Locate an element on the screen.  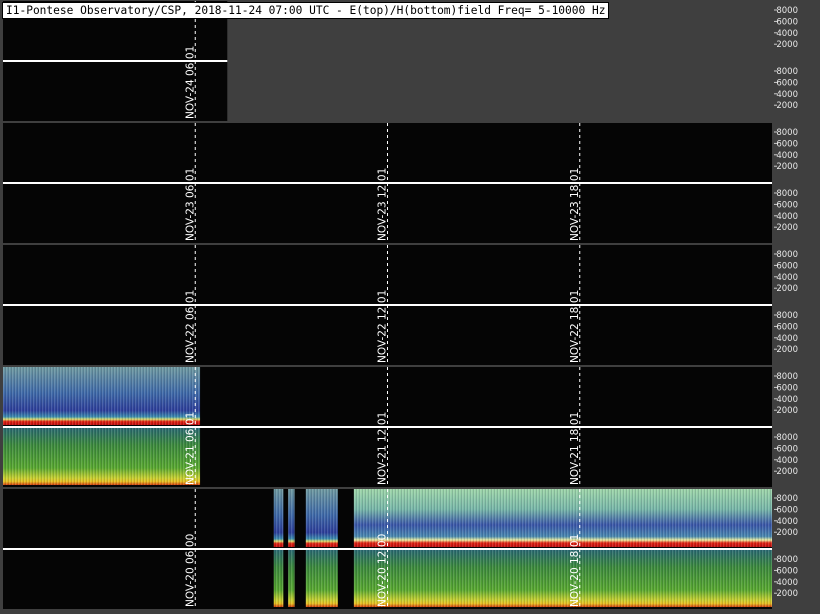
time-marker-label: NOV-23 18:01 is located at coordinates (575, 204).